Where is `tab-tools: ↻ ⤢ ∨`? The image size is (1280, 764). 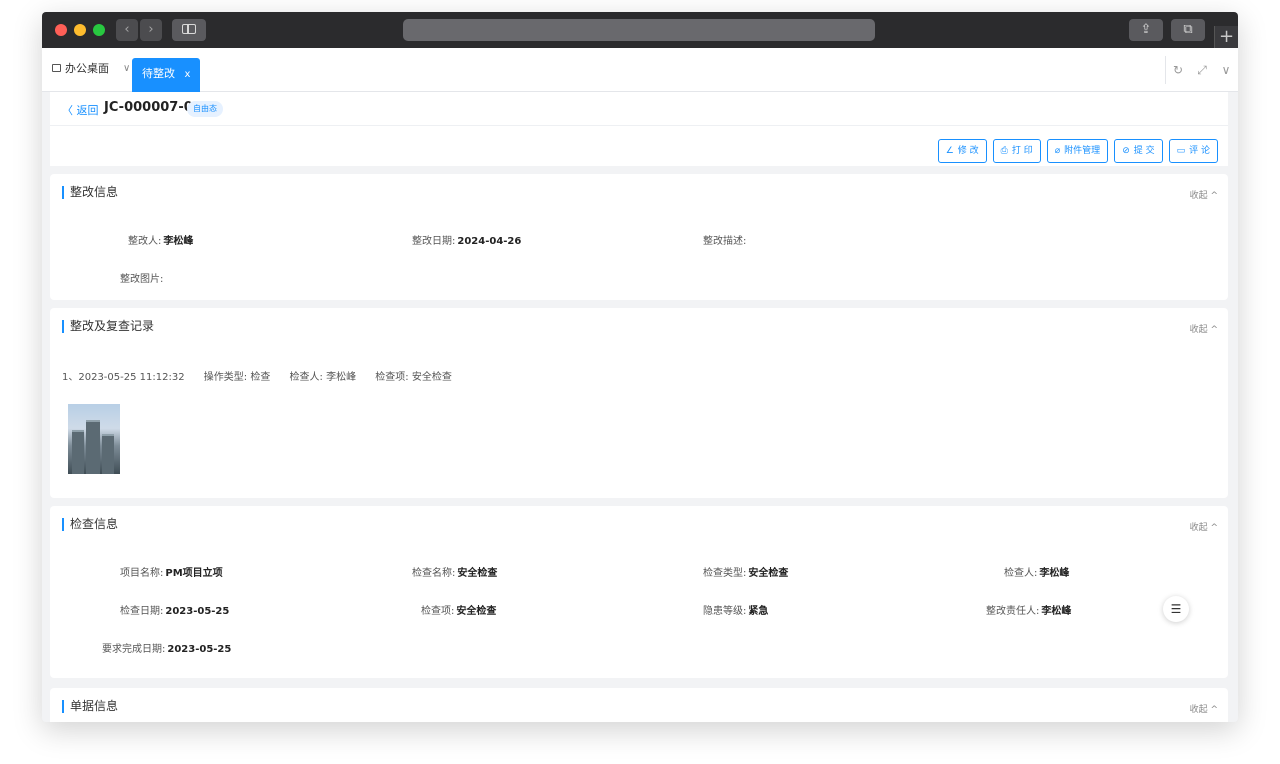 tab-tools: ↻ ⤢ ∨ is located at coordinates (1201, 70).